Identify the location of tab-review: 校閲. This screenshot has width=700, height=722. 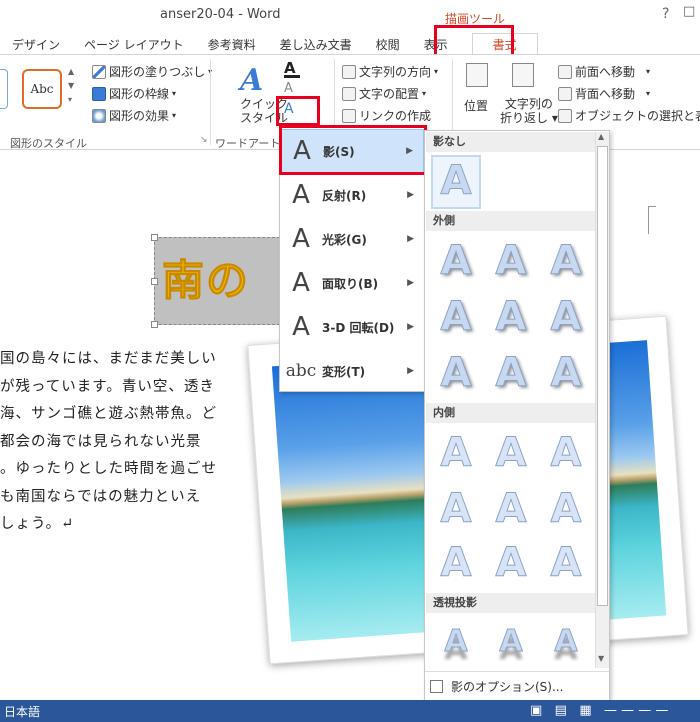
(388, 44).